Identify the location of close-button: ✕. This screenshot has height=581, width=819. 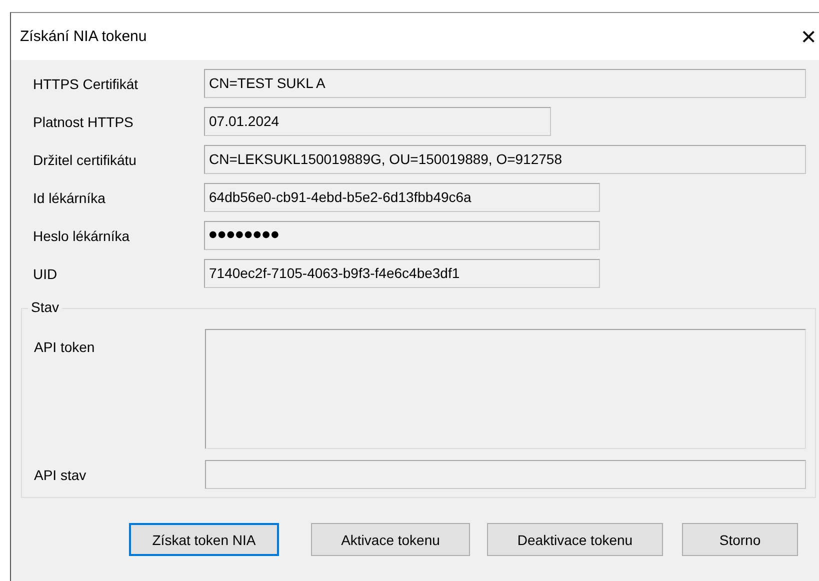
(808, 36).